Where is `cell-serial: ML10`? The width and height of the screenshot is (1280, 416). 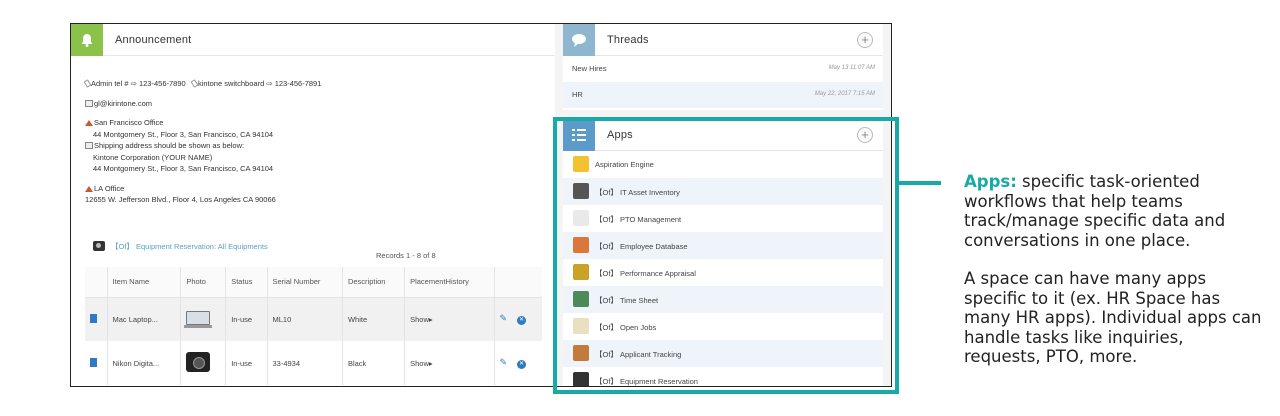
cell-serial: ML10 is located at coordinates (305, 319).